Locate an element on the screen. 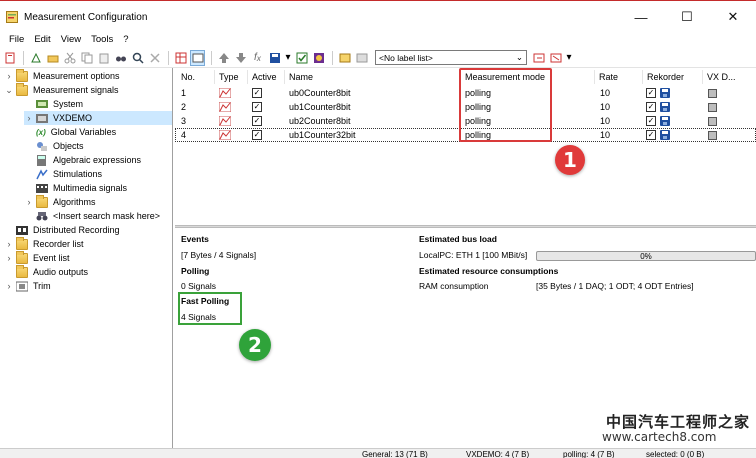  status-polling: polling: 4 (7 B) is located at coordinates (589, 454).